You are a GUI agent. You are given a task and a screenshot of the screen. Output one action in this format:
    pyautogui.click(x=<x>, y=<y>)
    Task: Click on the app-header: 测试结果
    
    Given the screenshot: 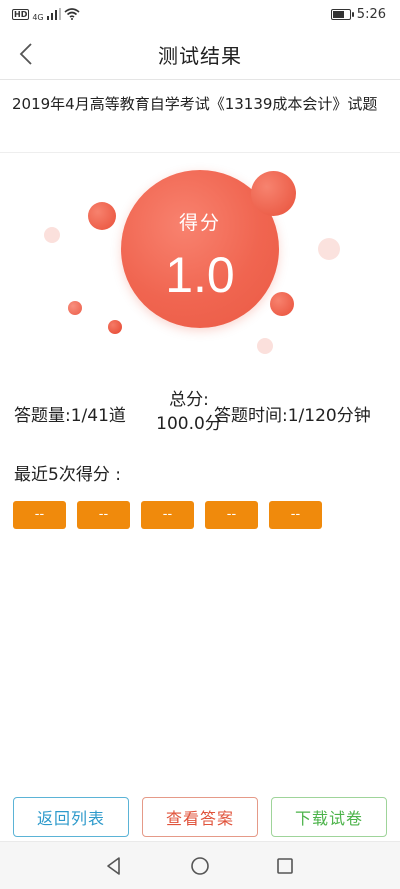 What is the action you would take?
    pyautogui.click(x=200, y=54)
    